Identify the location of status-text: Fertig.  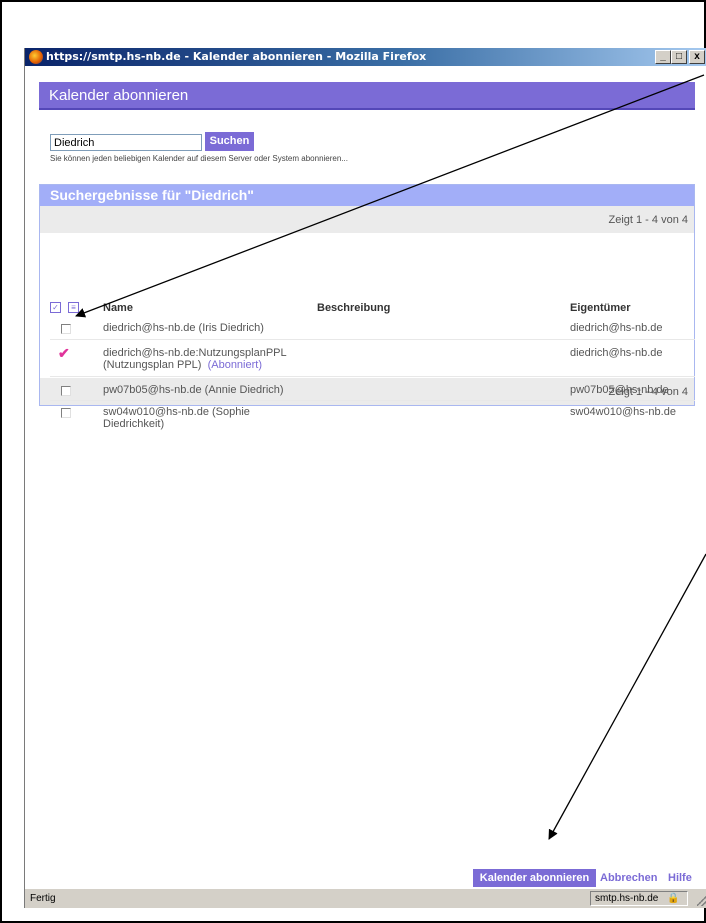
(43, 898).